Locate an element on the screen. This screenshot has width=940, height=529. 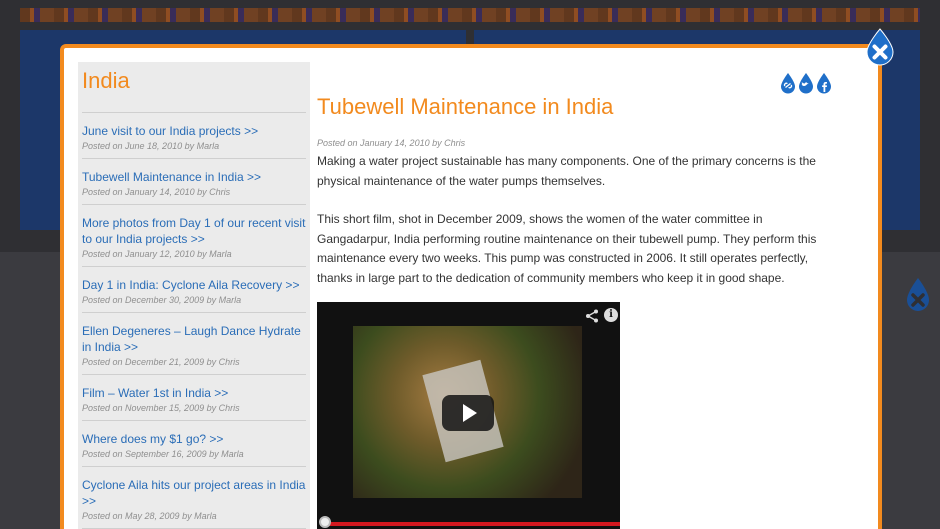
video-player: i is located at coordinates (468, 415).